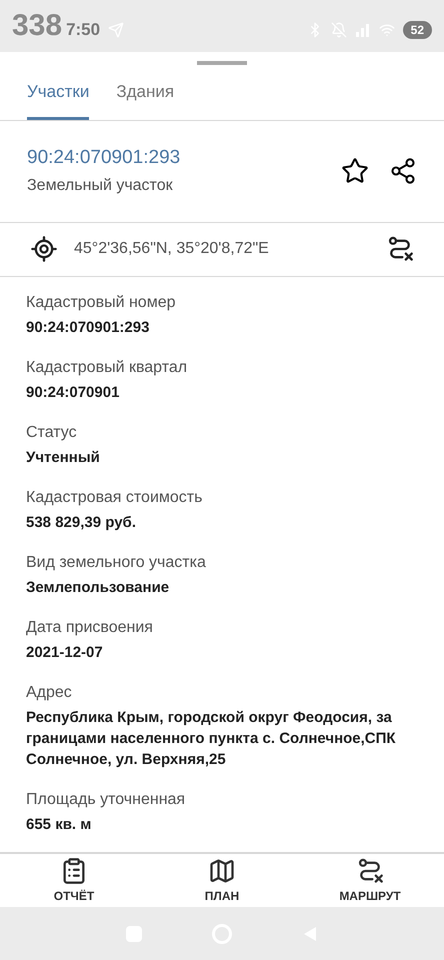 The image size is (444, 960). What do you see at coordinates (106, 800) in the screenshot?
I see `field-label: Площадь уточненная` at bounding box center [106, 800].